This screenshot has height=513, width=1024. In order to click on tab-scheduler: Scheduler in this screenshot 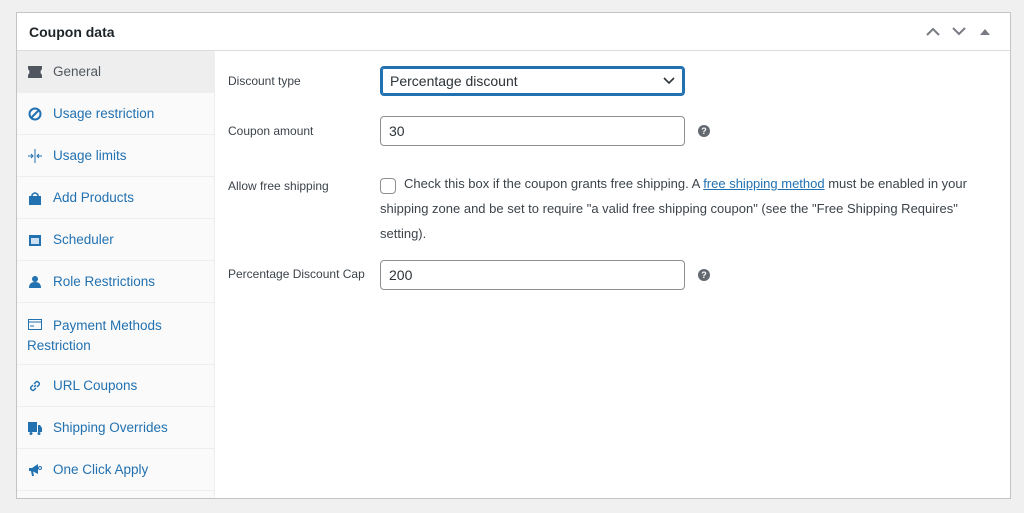, I will do `click(115, 240)`.